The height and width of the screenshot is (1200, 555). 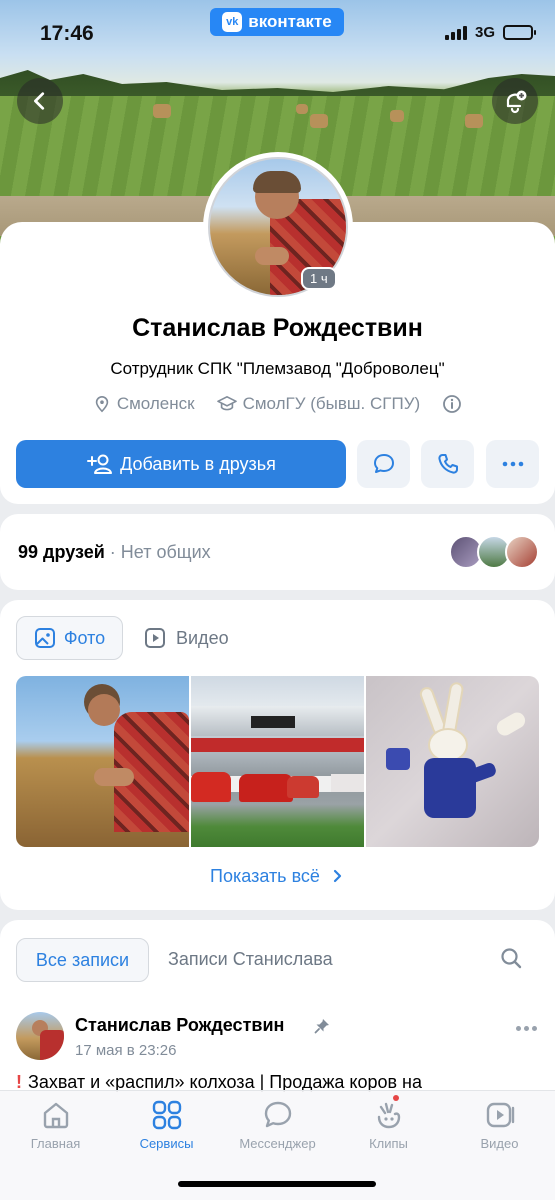 What do you see at coordinates (388, 1115) in the screenshot?
I see `clips-icon` at bounding box center [388, 1115].